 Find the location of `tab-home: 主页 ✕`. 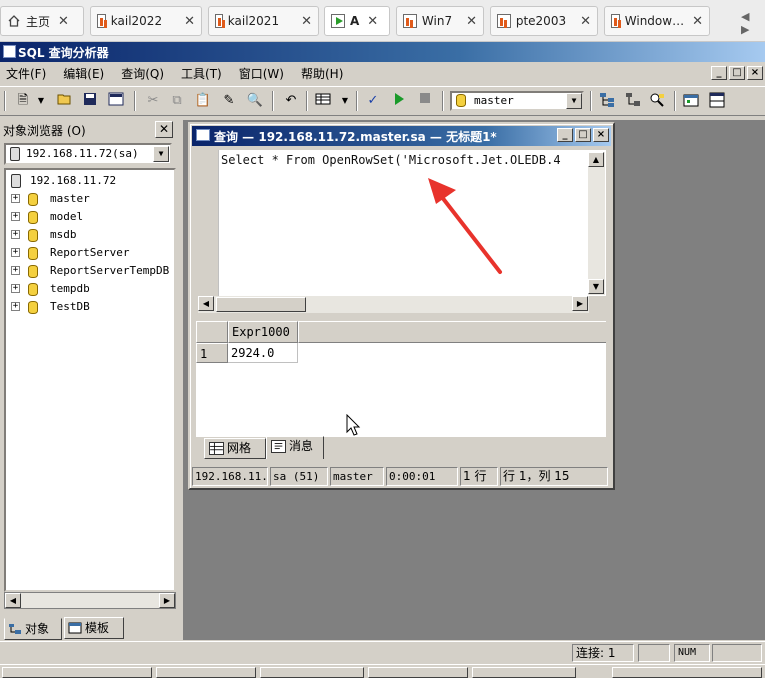

tab-home: 主页 ✕ is located at coordinates (42, 21).